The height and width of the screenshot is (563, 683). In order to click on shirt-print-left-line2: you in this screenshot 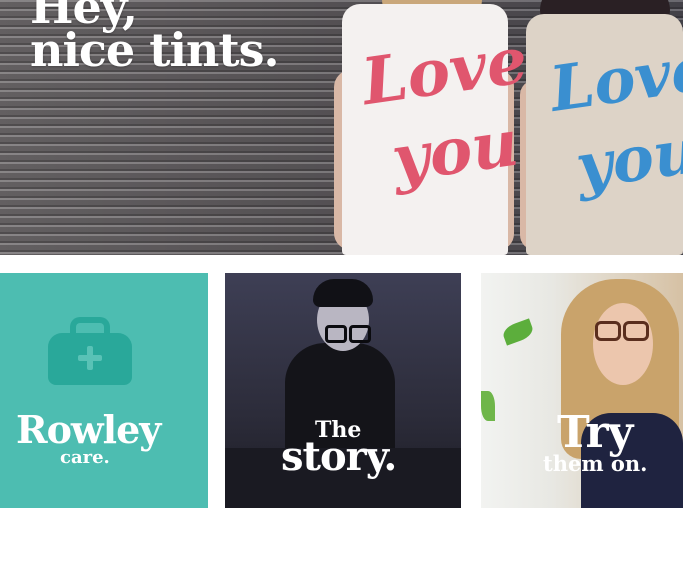, I will do `click(455, 151)`.